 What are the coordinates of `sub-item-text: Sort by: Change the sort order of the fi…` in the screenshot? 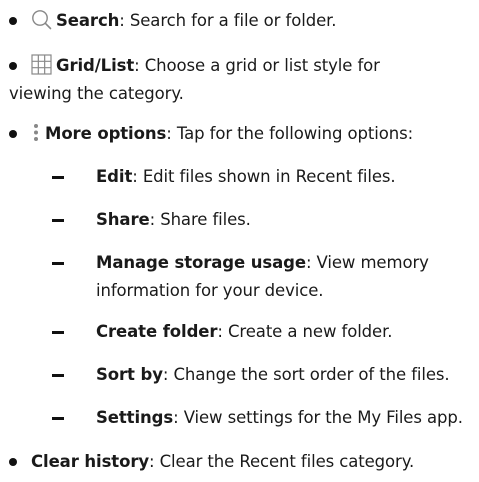 It's located at (273, 375).